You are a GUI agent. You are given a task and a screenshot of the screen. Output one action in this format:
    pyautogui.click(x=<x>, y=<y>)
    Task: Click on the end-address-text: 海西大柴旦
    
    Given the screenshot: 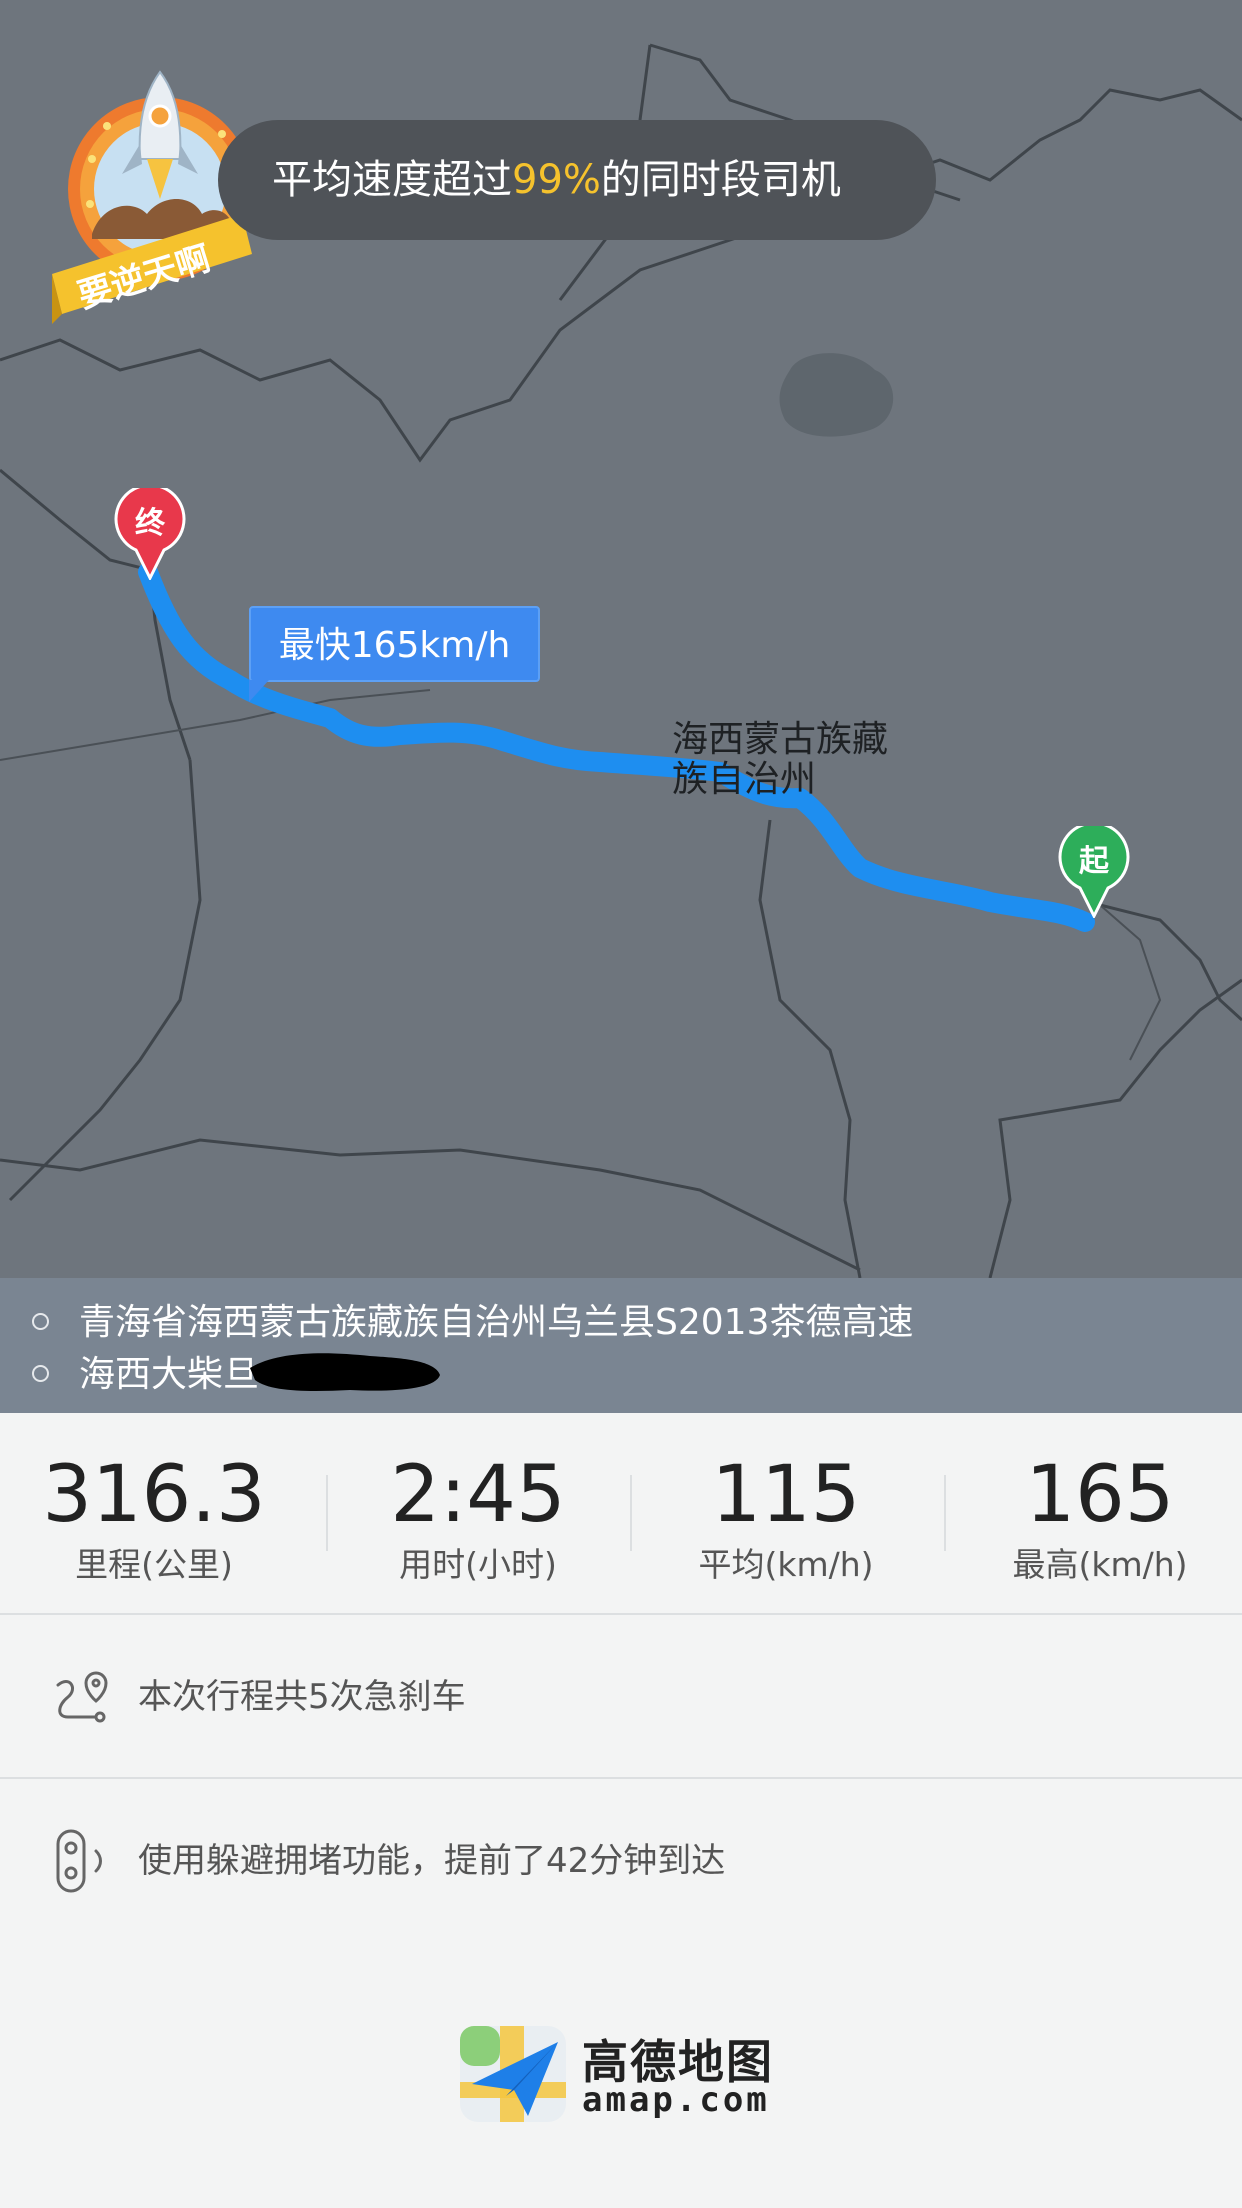 What is the action you would take?
    pyautogui.click(x=169, y=1374)
    